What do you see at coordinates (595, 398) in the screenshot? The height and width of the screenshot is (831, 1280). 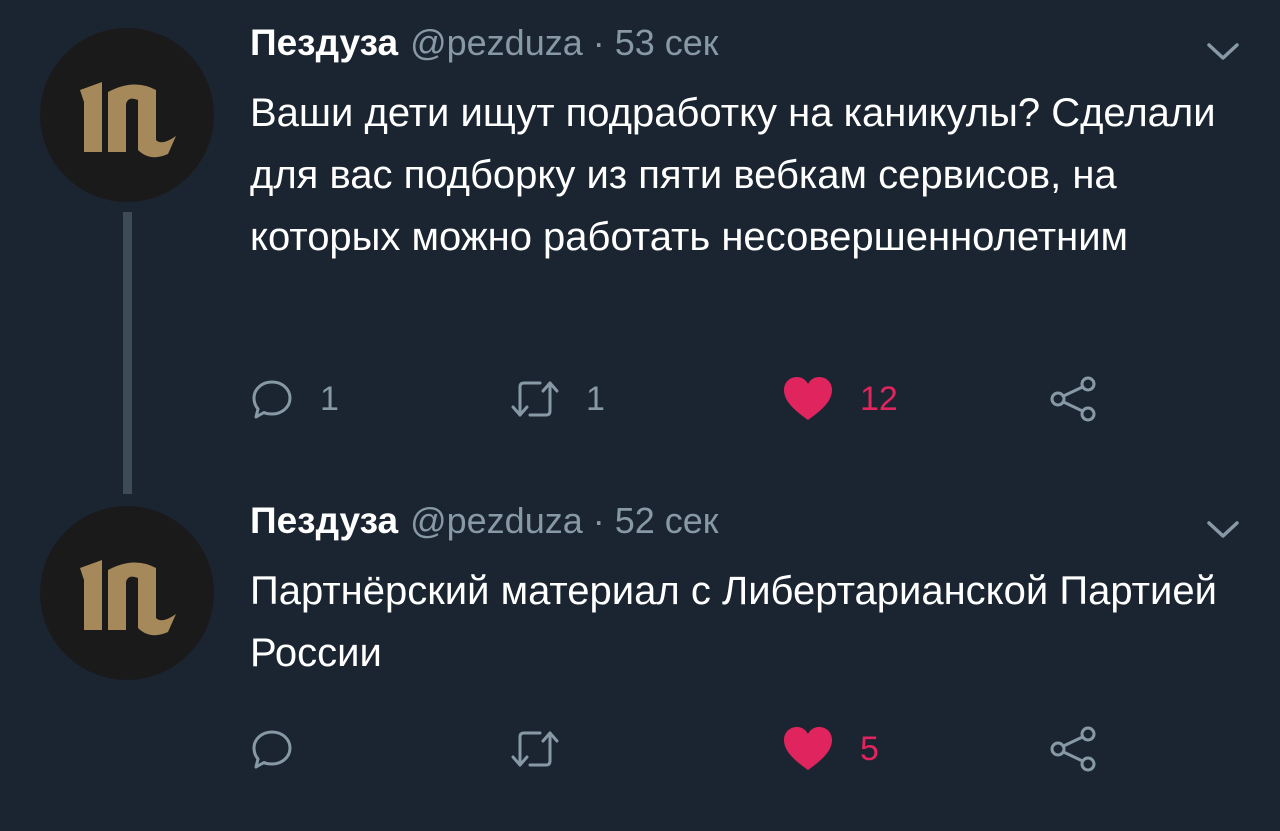 I see `retweet-count: 1` at bounding box center [595, 398].